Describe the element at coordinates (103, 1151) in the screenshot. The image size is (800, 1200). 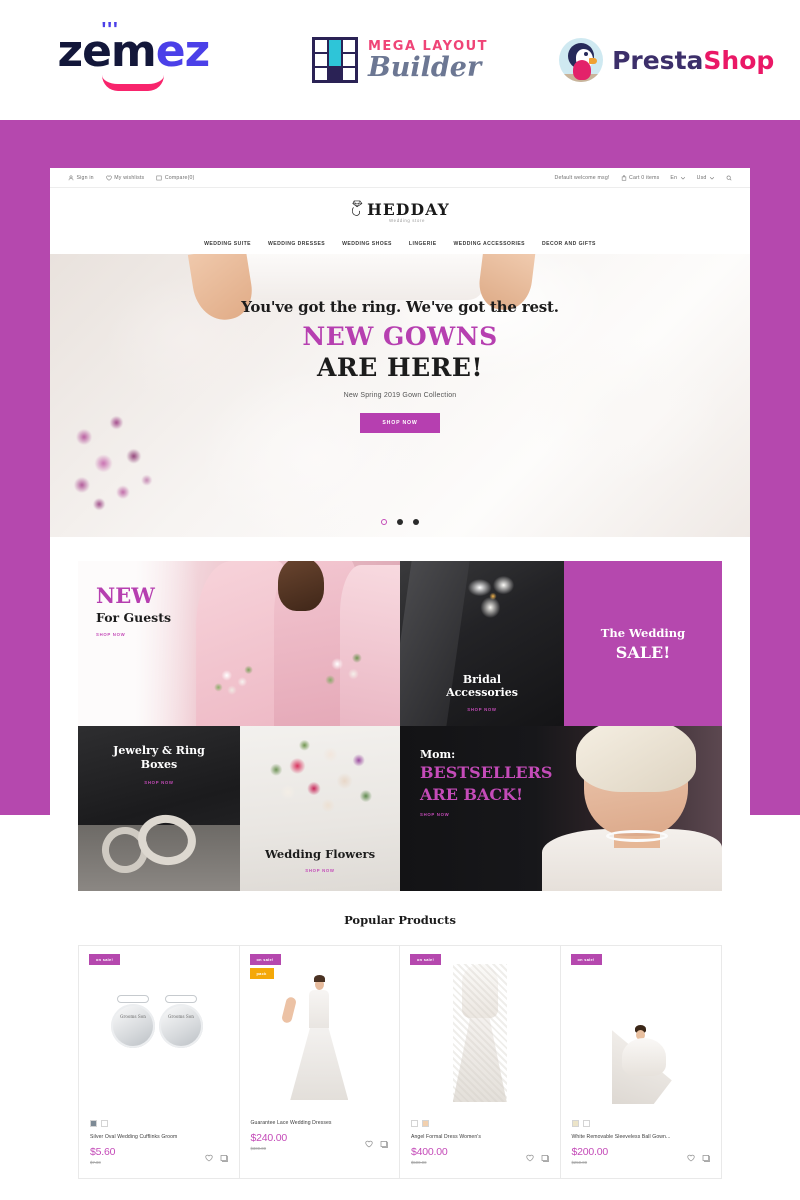
I see `product-price: $5.60` at that location.